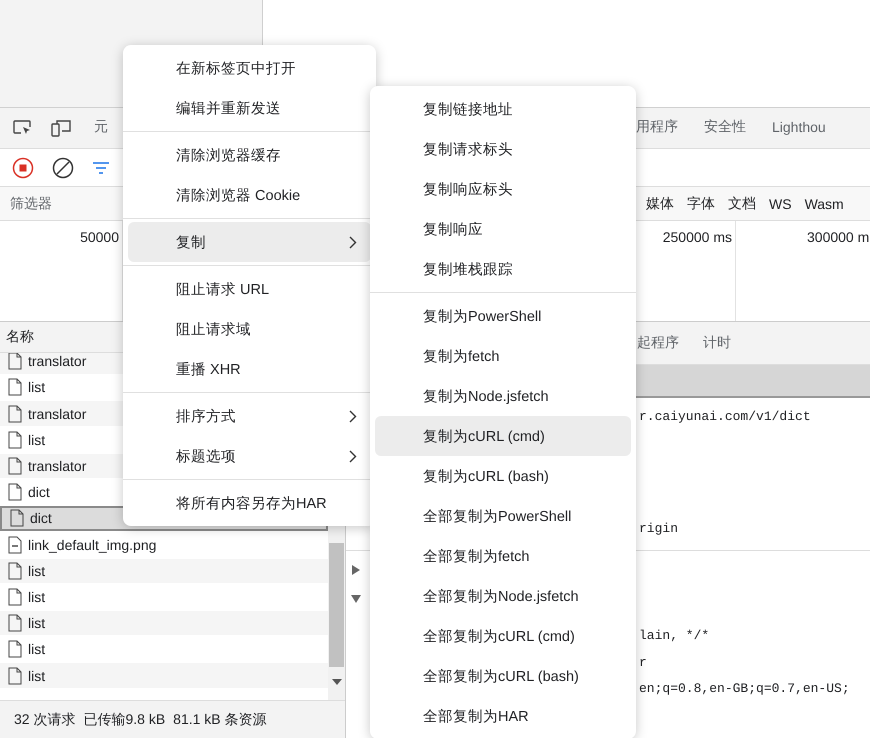 The width and height of the screenshot is (870, 738). I want to click on code-line: r.caiyunai.com/v1/dict, so click(725, 417).